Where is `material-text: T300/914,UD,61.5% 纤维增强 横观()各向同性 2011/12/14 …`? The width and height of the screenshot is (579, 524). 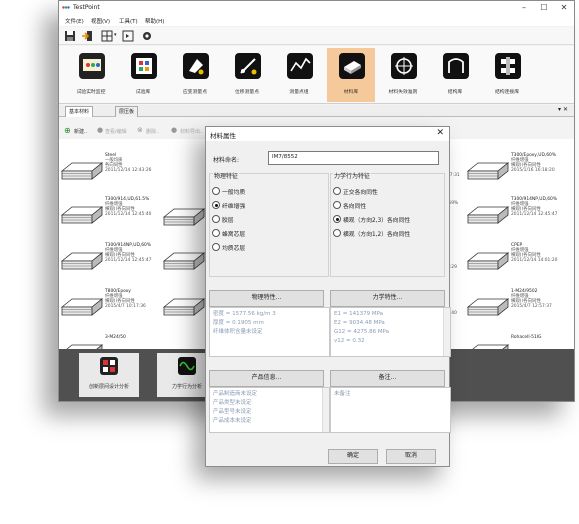
material-text: T300/914,UD,61.5% 纤维增强 横观()各向同性 2011/12/14 … is located at coordinates (128, 207).